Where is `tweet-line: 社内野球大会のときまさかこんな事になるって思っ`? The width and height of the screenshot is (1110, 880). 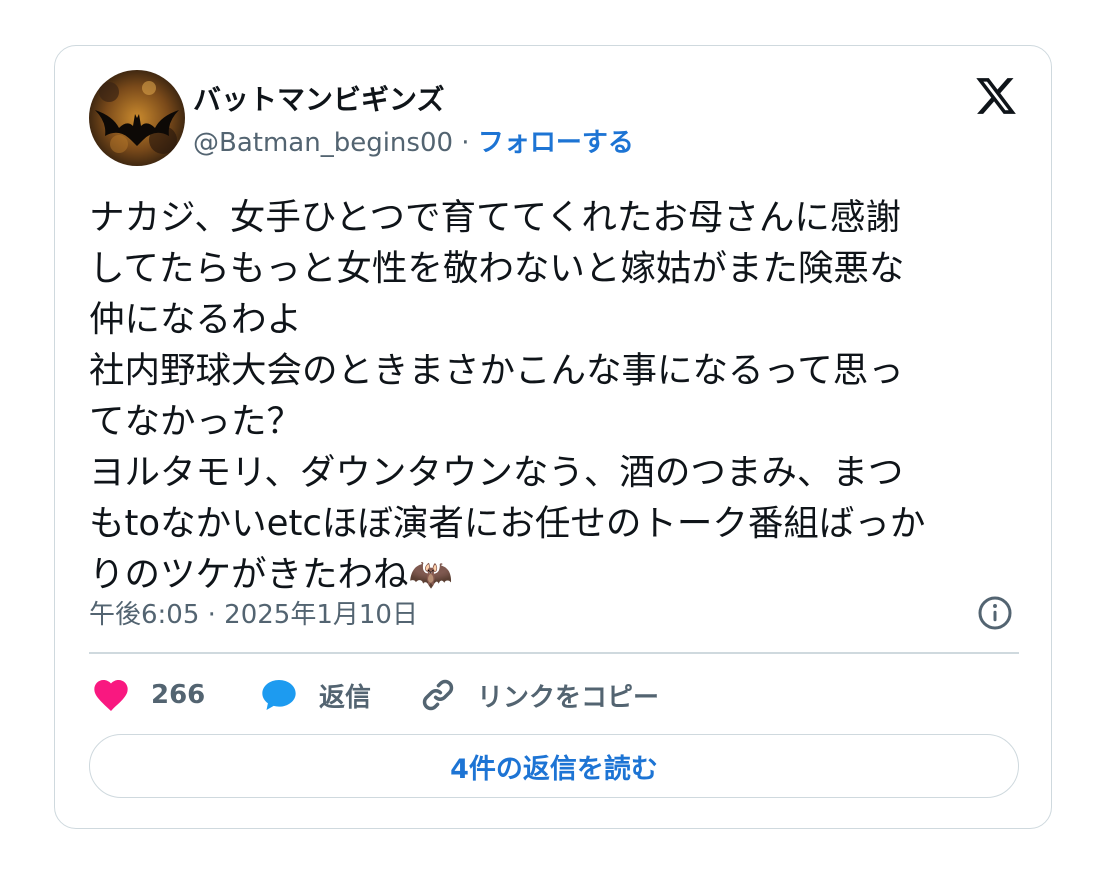
tweet-line: 社内野球大会のときまさかこんな事になるって思っ is located at coordinates (496, 370).